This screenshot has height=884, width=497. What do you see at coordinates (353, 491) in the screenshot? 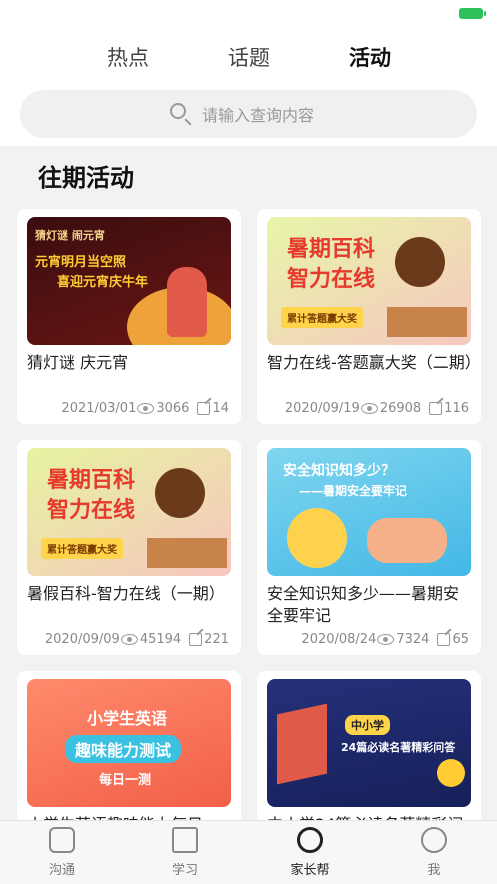
I see `thumbnail-text: ——暑期安全要牢记` at bounding box center [353, 491].